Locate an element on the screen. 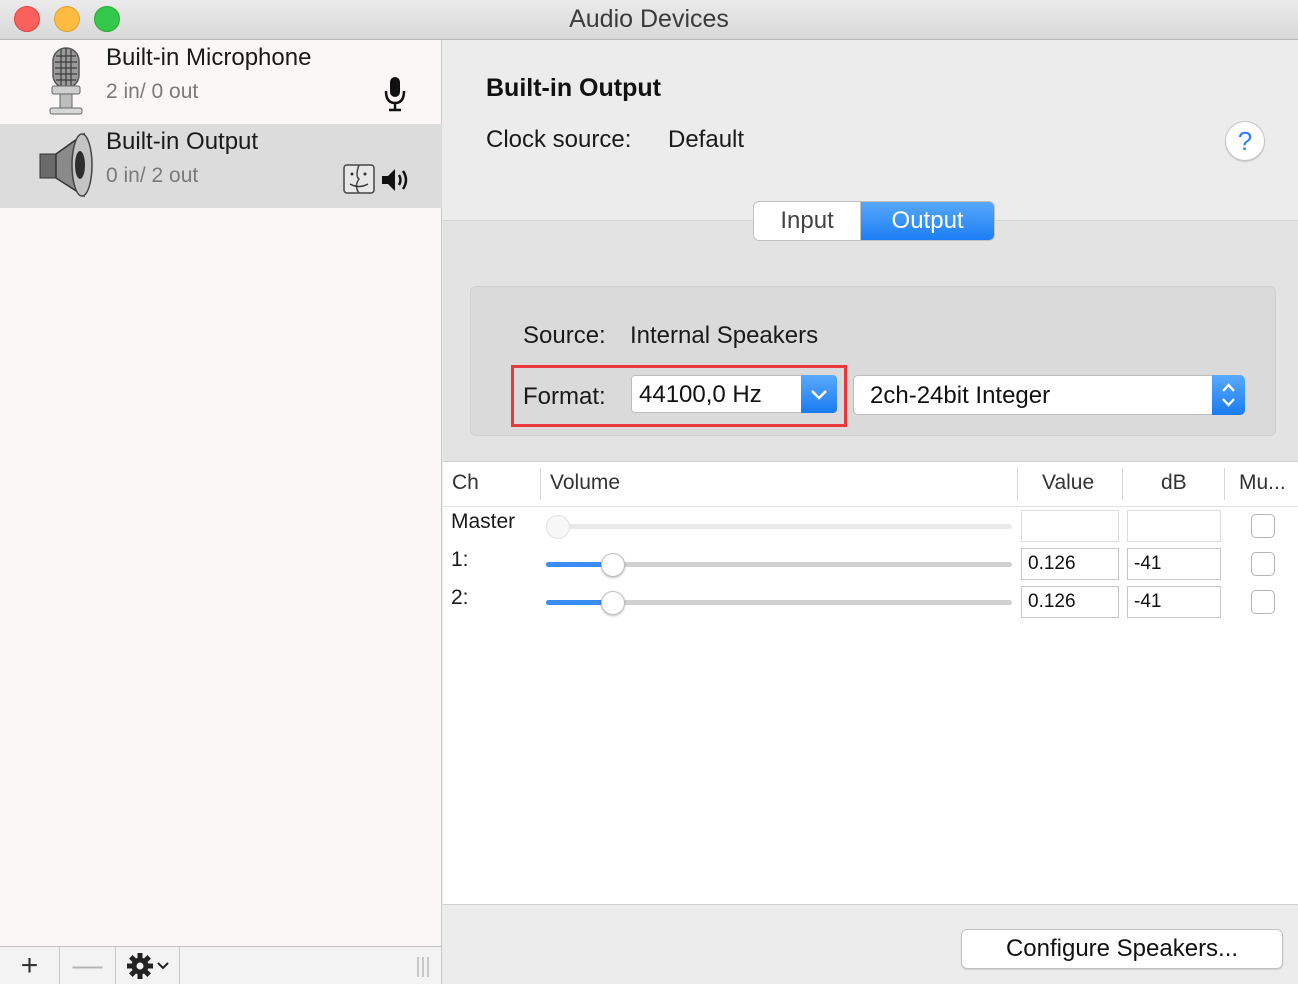 The image size is (1298, 984). master-mute-checkbox is located at coordinates (1263, 526).